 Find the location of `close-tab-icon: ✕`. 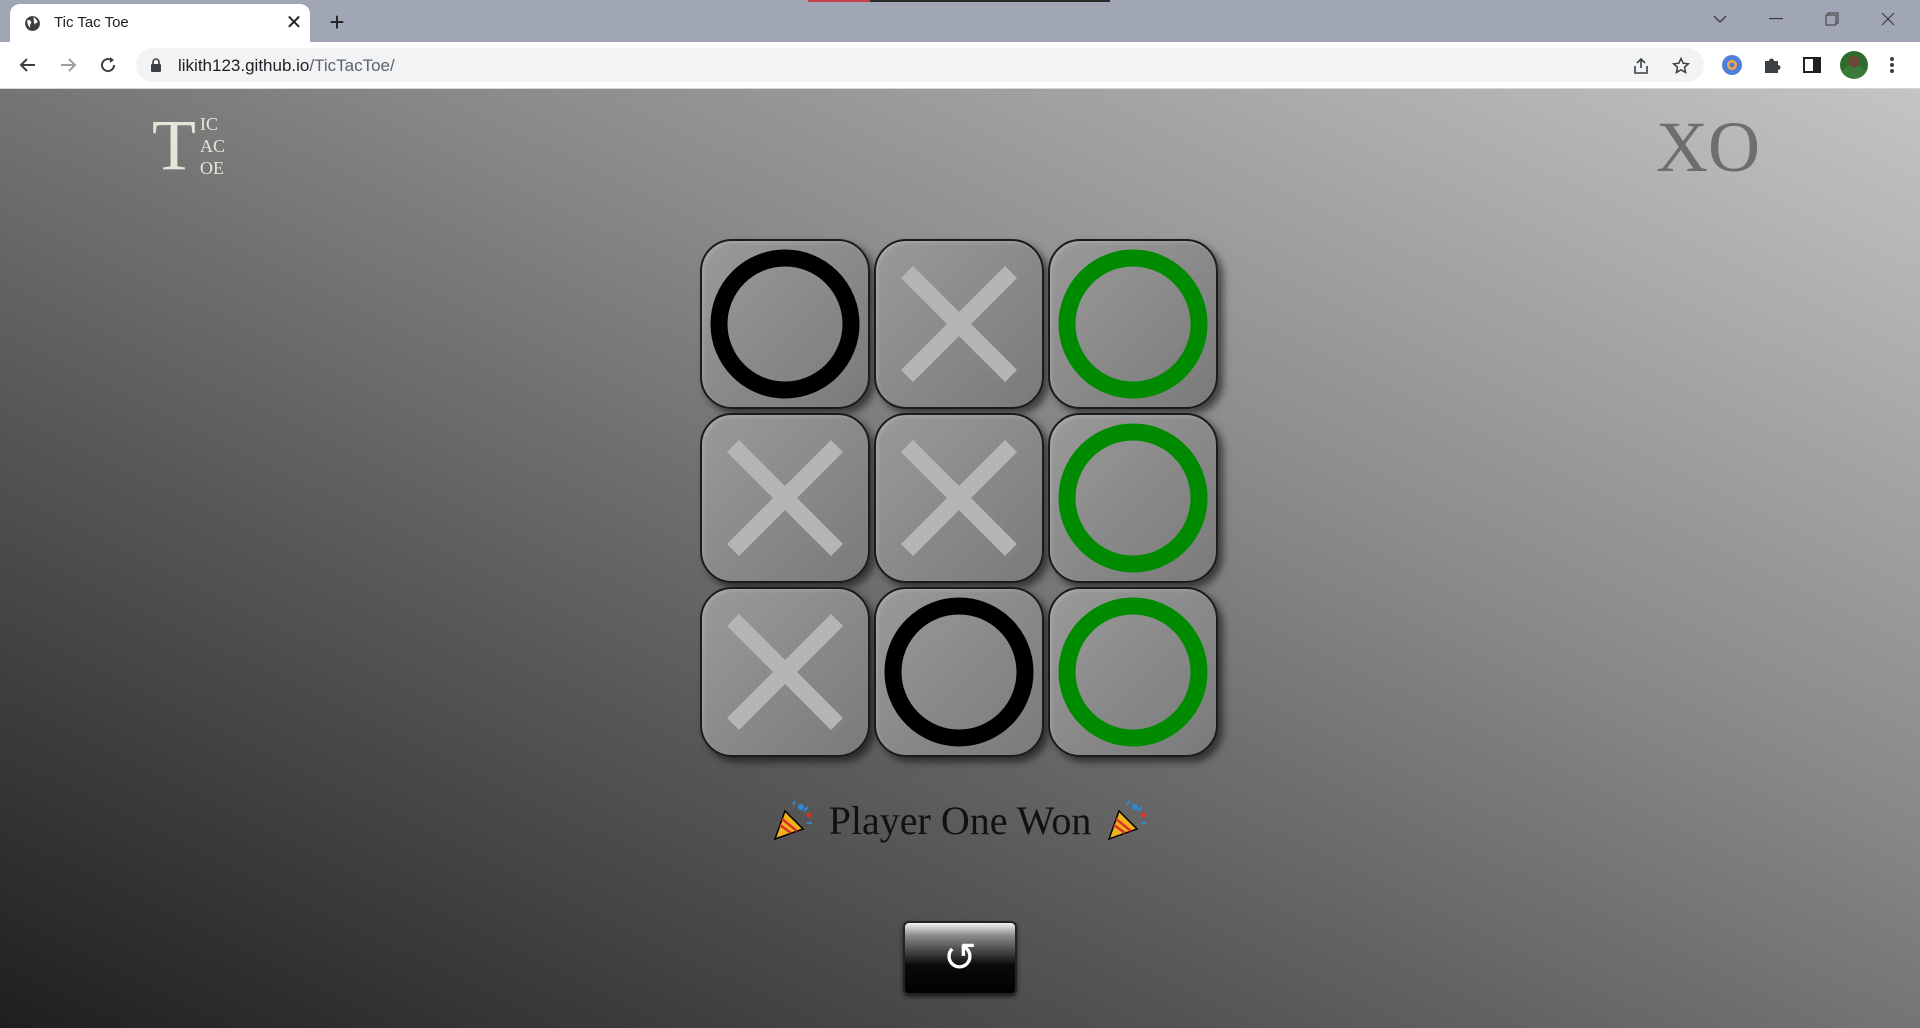

close-tab-icon: ✕ is located at coordinates (294, 22).